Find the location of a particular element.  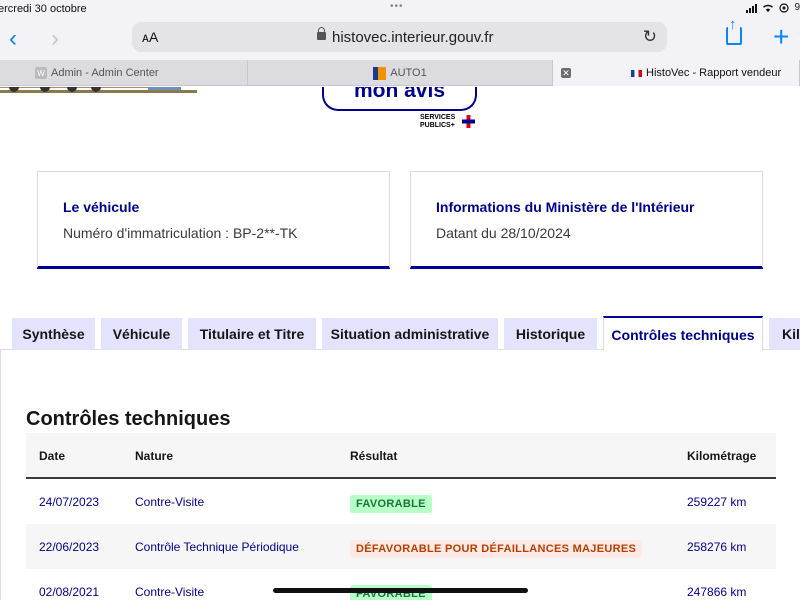

wifi-icon is located at coordinates (768, 8).